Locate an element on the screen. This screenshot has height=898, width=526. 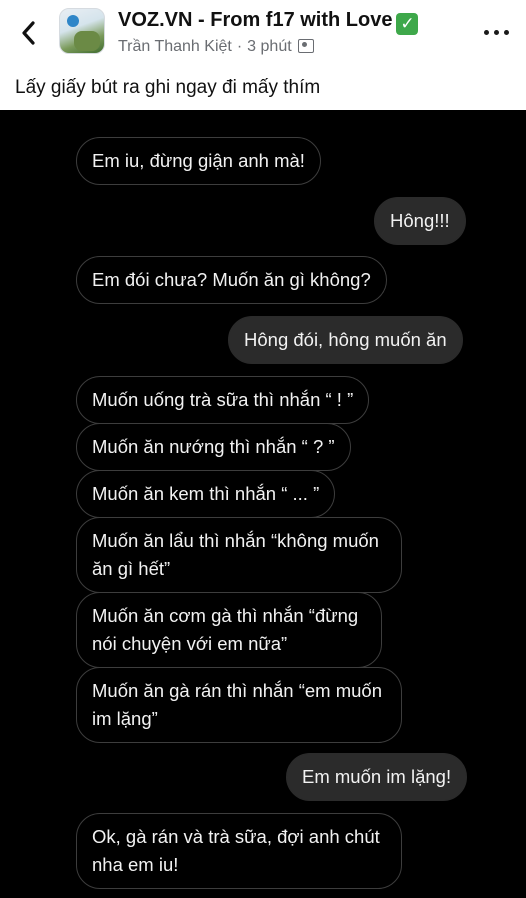
chat-bubble-left: Muốn uống trà sữa thì nhắn “ ! ” is located at coordinates (223, 400).